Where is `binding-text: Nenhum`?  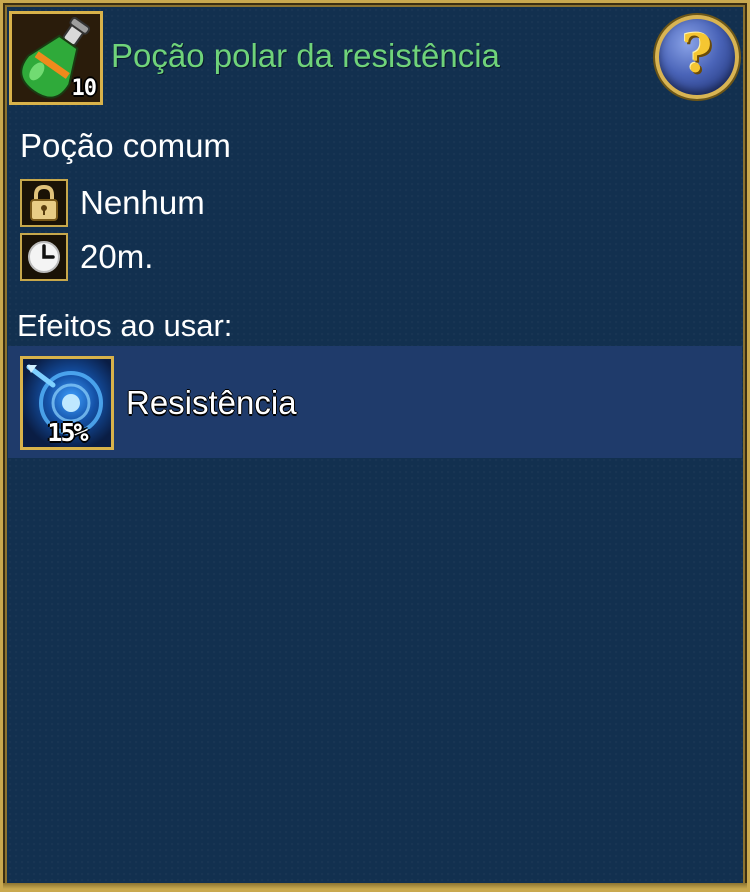
binding-text: Nenhum is located at coordinates (142, 202).